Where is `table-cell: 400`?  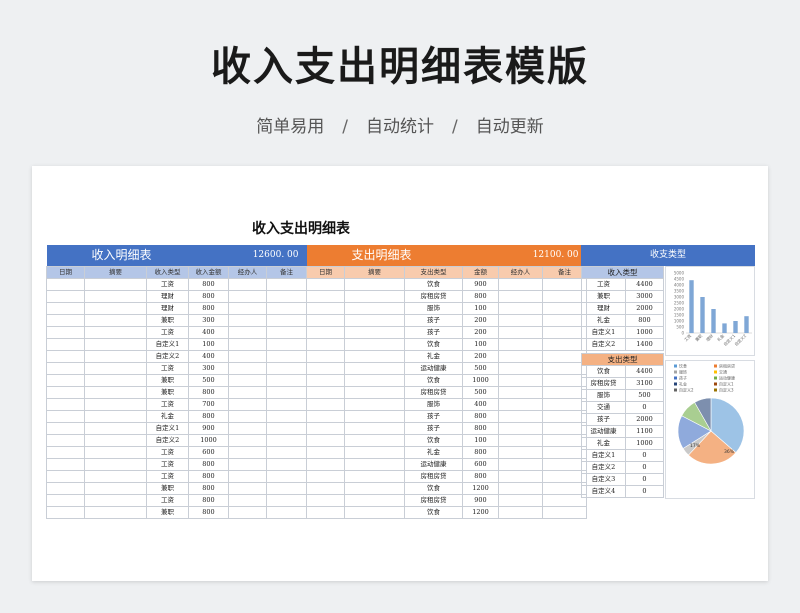 table-cell: 400 is located at coordinates (208, 332).